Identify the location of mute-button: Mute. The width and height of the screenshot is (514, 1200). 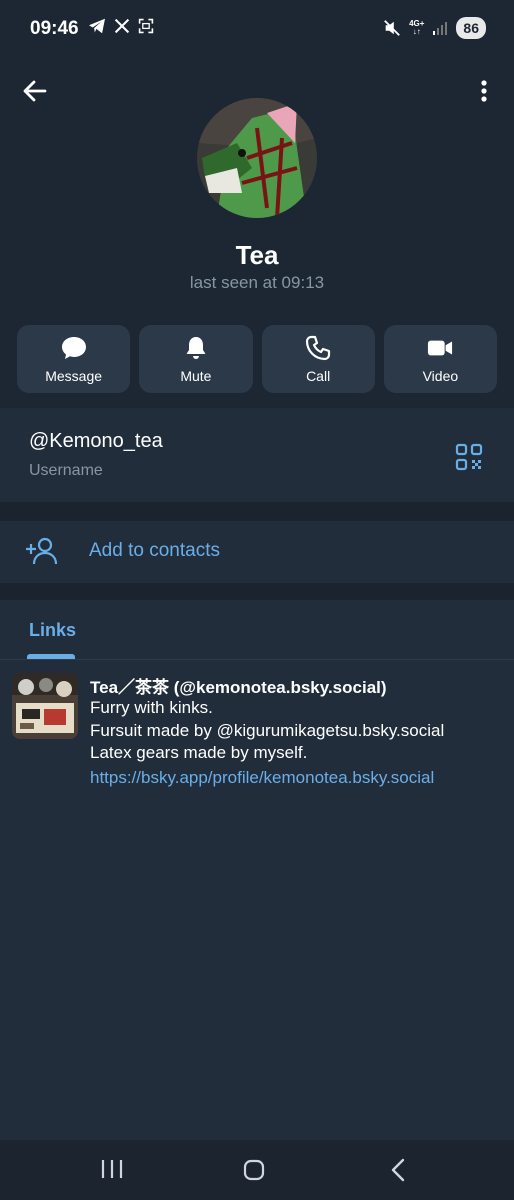
(196, 359).